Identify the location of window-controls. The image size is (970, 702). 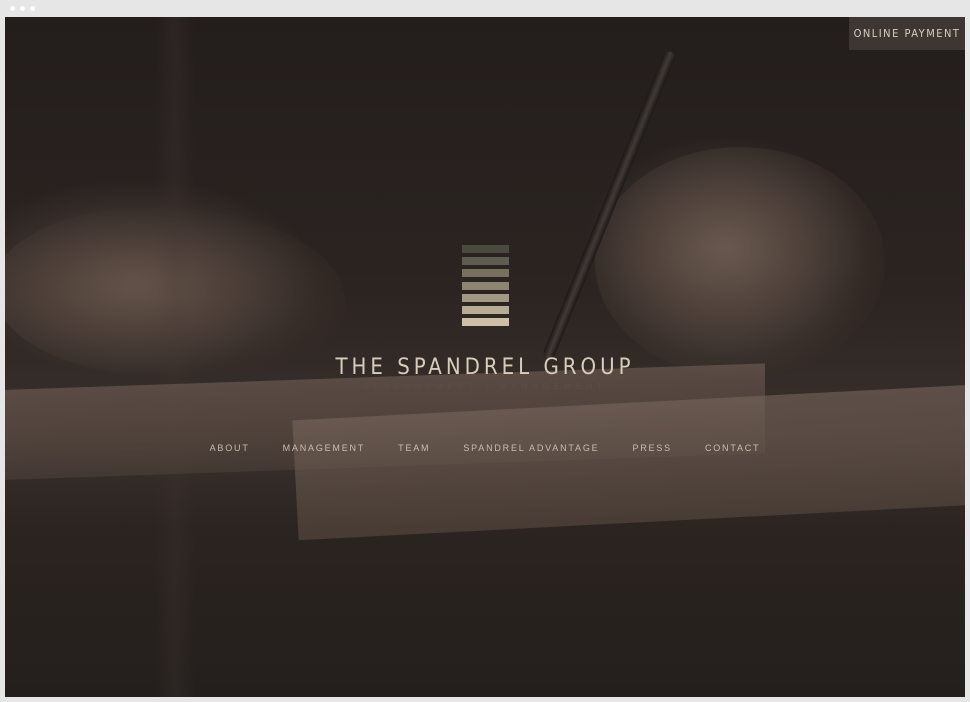
(22, 8).